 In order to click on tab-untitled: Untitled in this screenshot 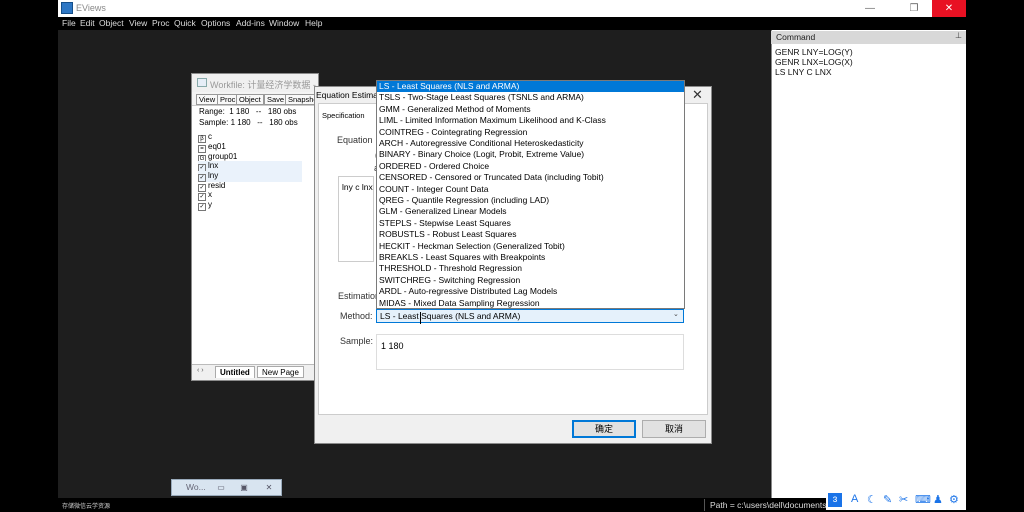, I will do `click(235, 372)`.